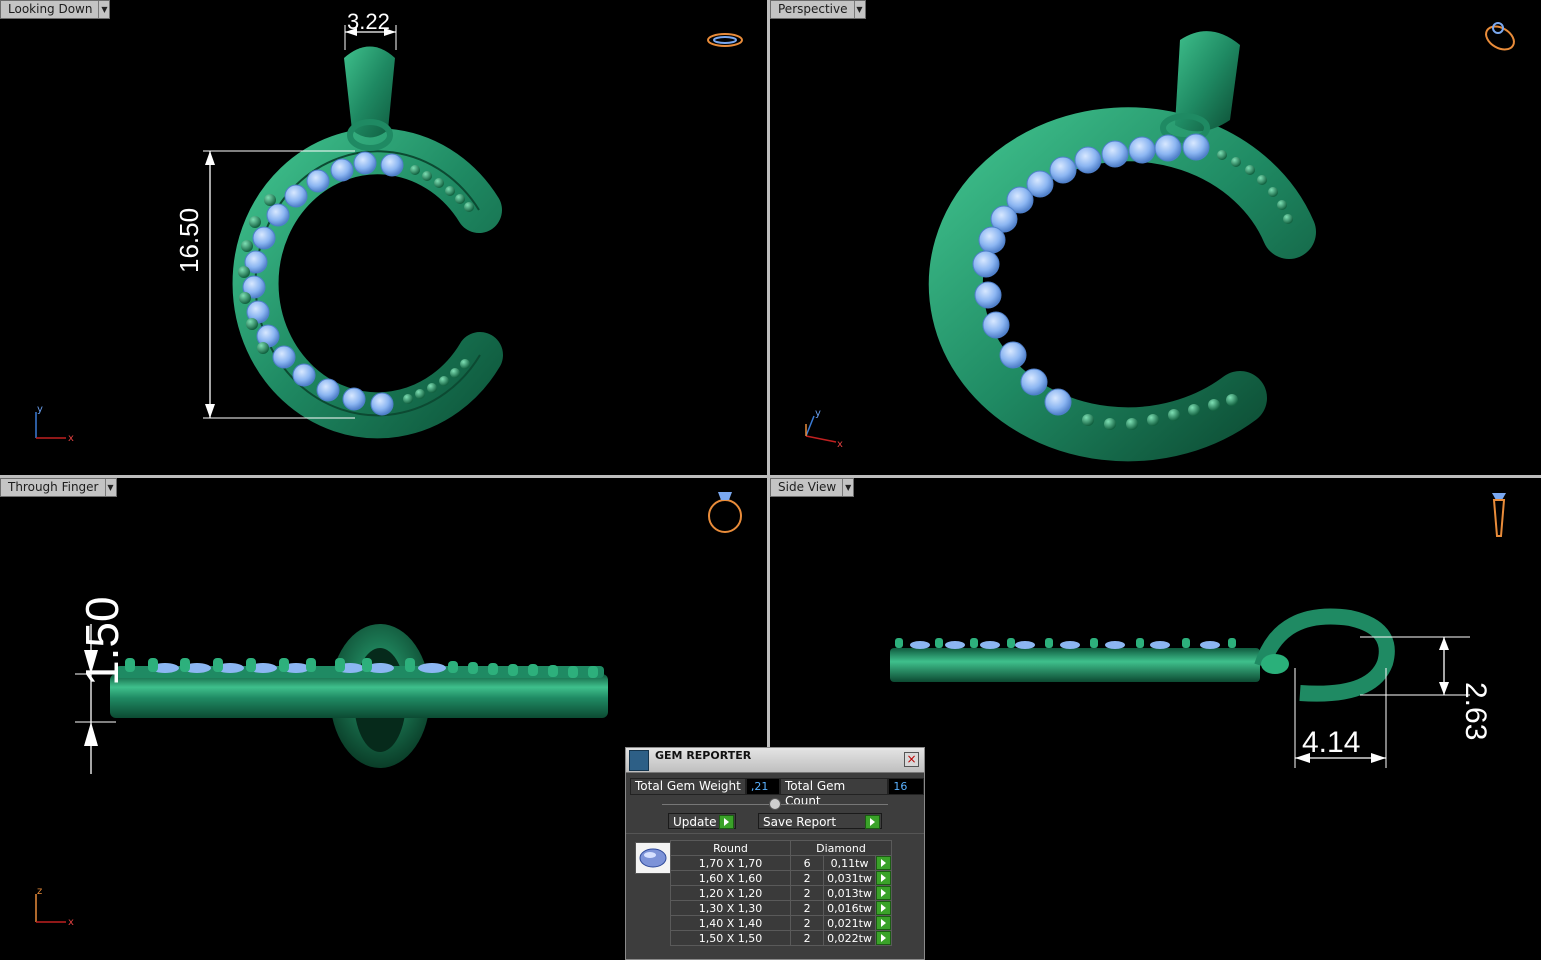  What do you see at coordinates (58, 487) in the screenshot?
I see `viewport-label: Through Finger ▼` at bounding box center [58, 487].